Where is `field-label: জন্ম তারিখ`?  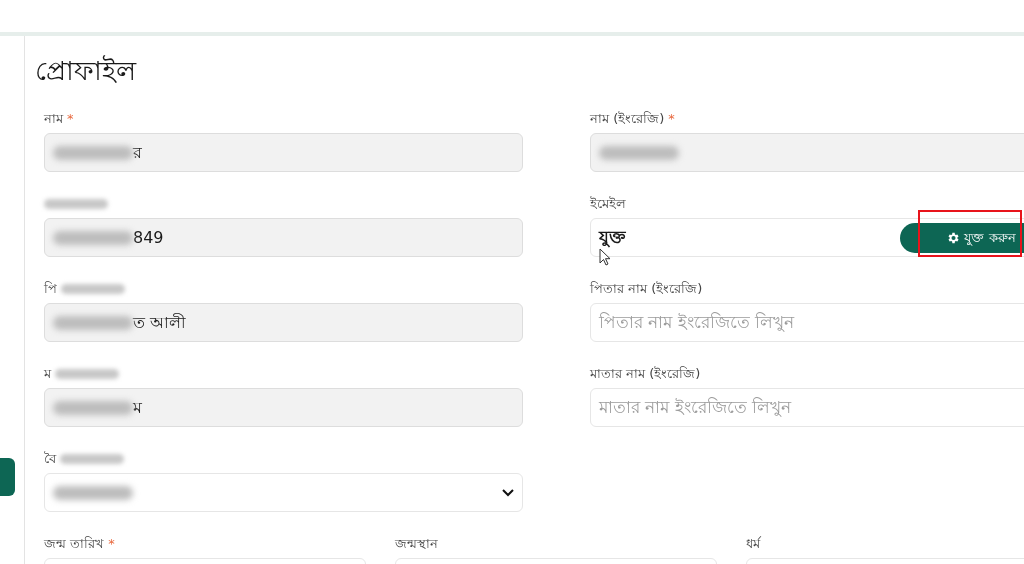 field-label: জন্ম তারিখ is located at coordinates (74, 544).